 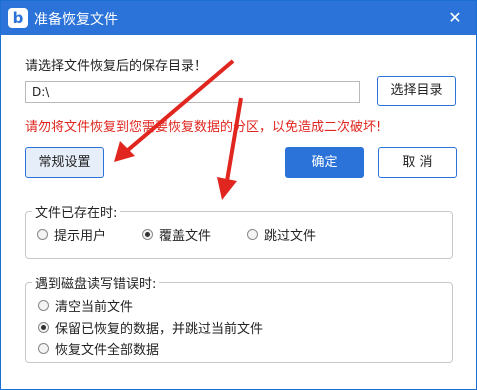 I want to click on annotation-arrows, so click(x=178, y=129).